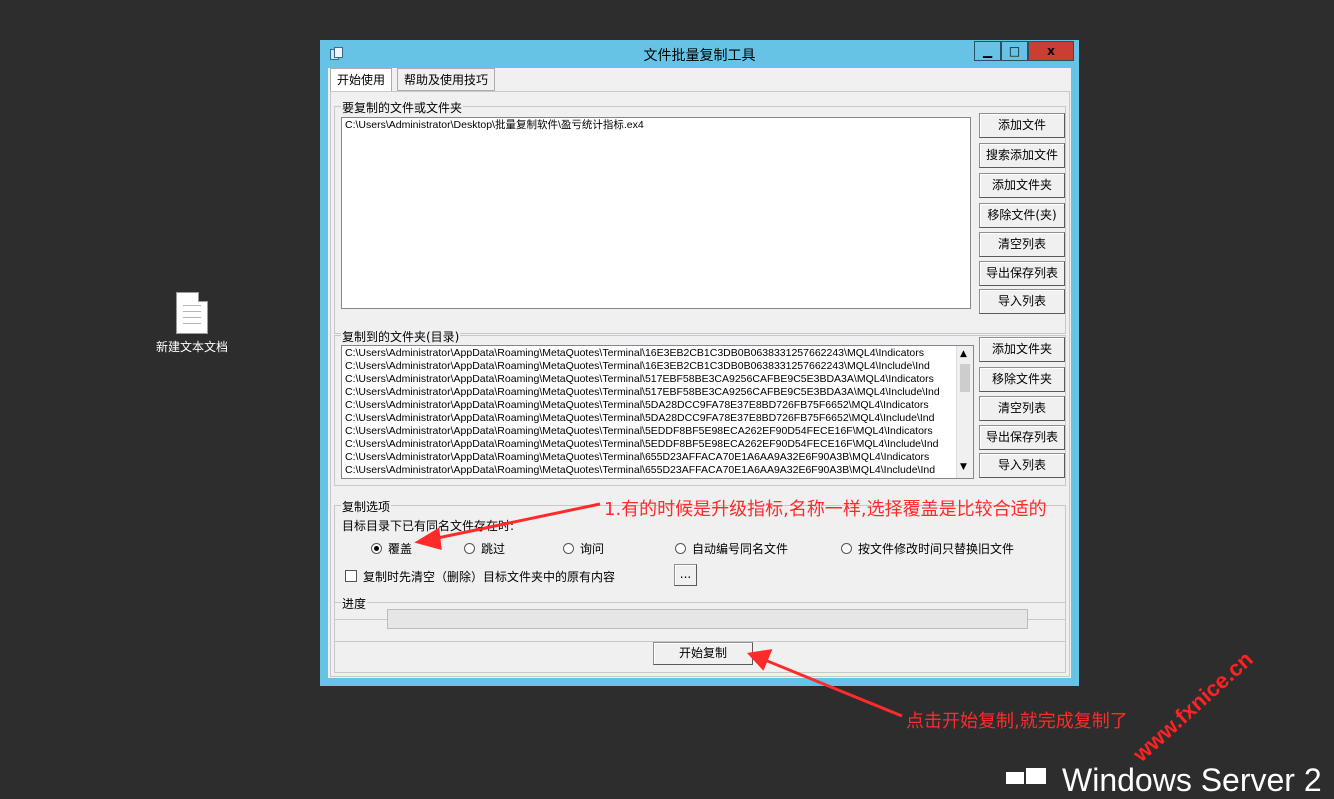 The image size is (1334, 799). Describe the element at coordinates (658, 610) in the screenshot. I see `annotation-arrows` at that location.